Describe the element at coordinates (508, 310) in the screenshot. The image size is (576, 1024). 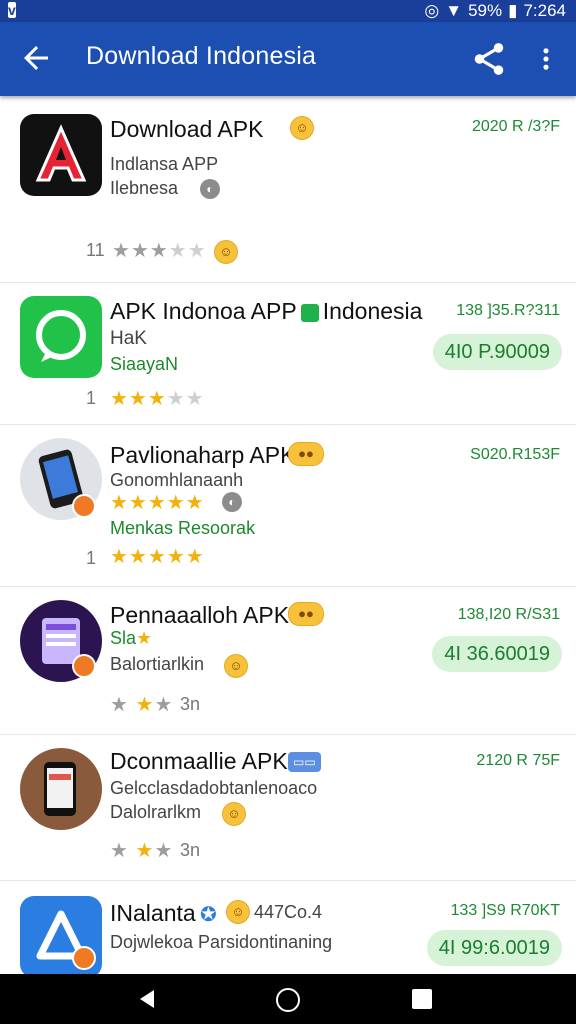
I see `app-date: 138 ]35.R?311` at that location.